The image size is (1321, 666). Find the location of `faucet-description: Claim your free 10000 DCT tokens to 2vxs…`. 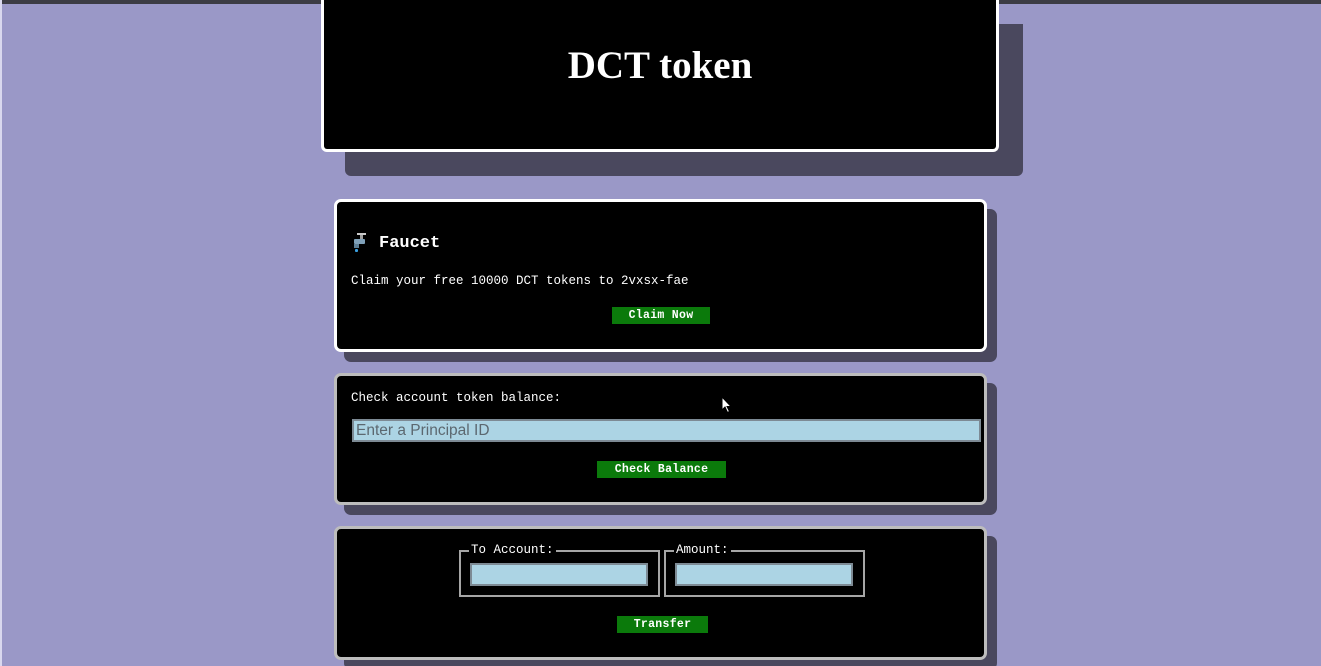

faucet-description: Claim your free 10000 DCT tokens to 2vxs… is located at coordinates (520, 281).